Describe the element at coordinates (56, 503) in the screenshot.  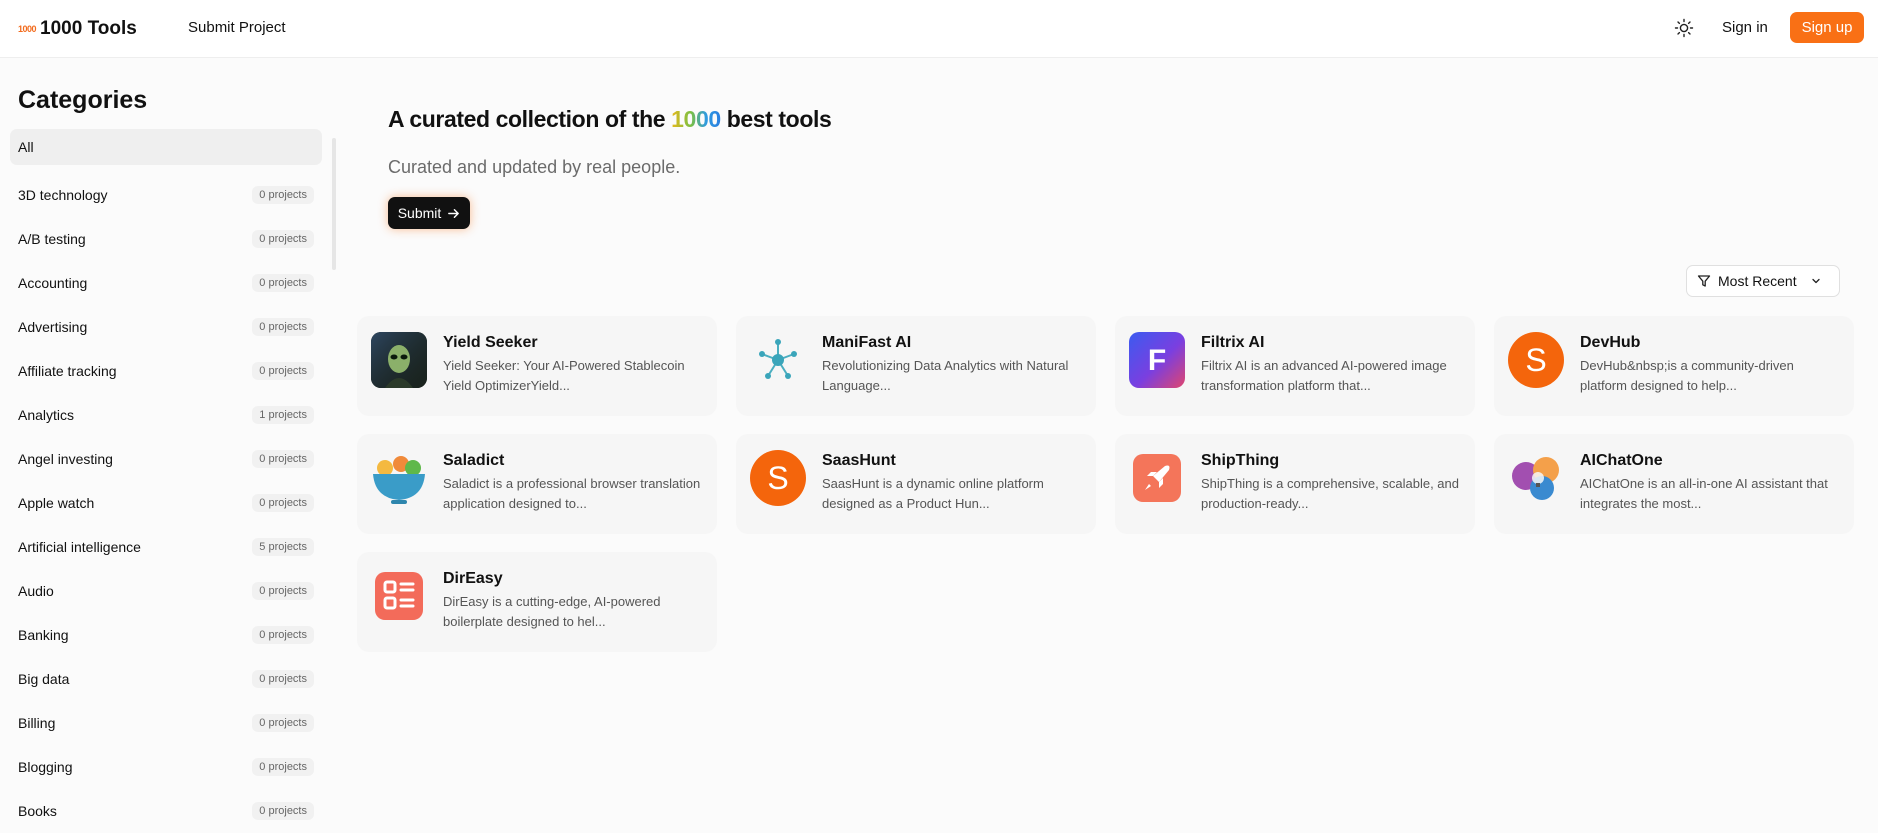
I see `category-label: Apple watch` at that location.